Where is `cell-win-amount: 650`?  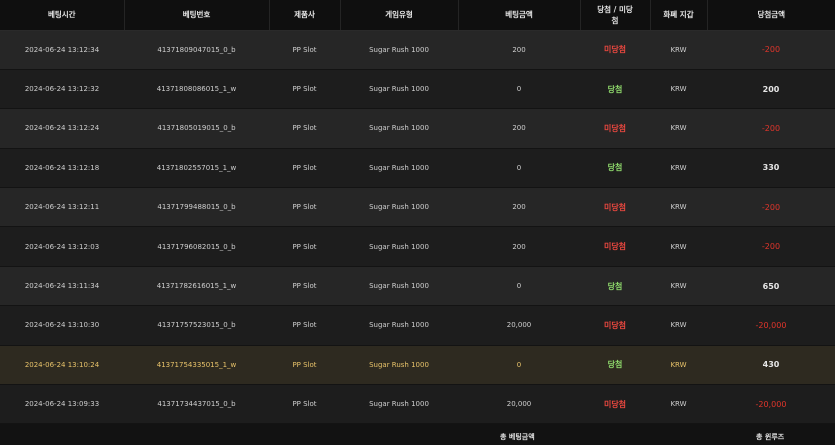 cell-win-amount: 650 is located at coordinates (771, 286).